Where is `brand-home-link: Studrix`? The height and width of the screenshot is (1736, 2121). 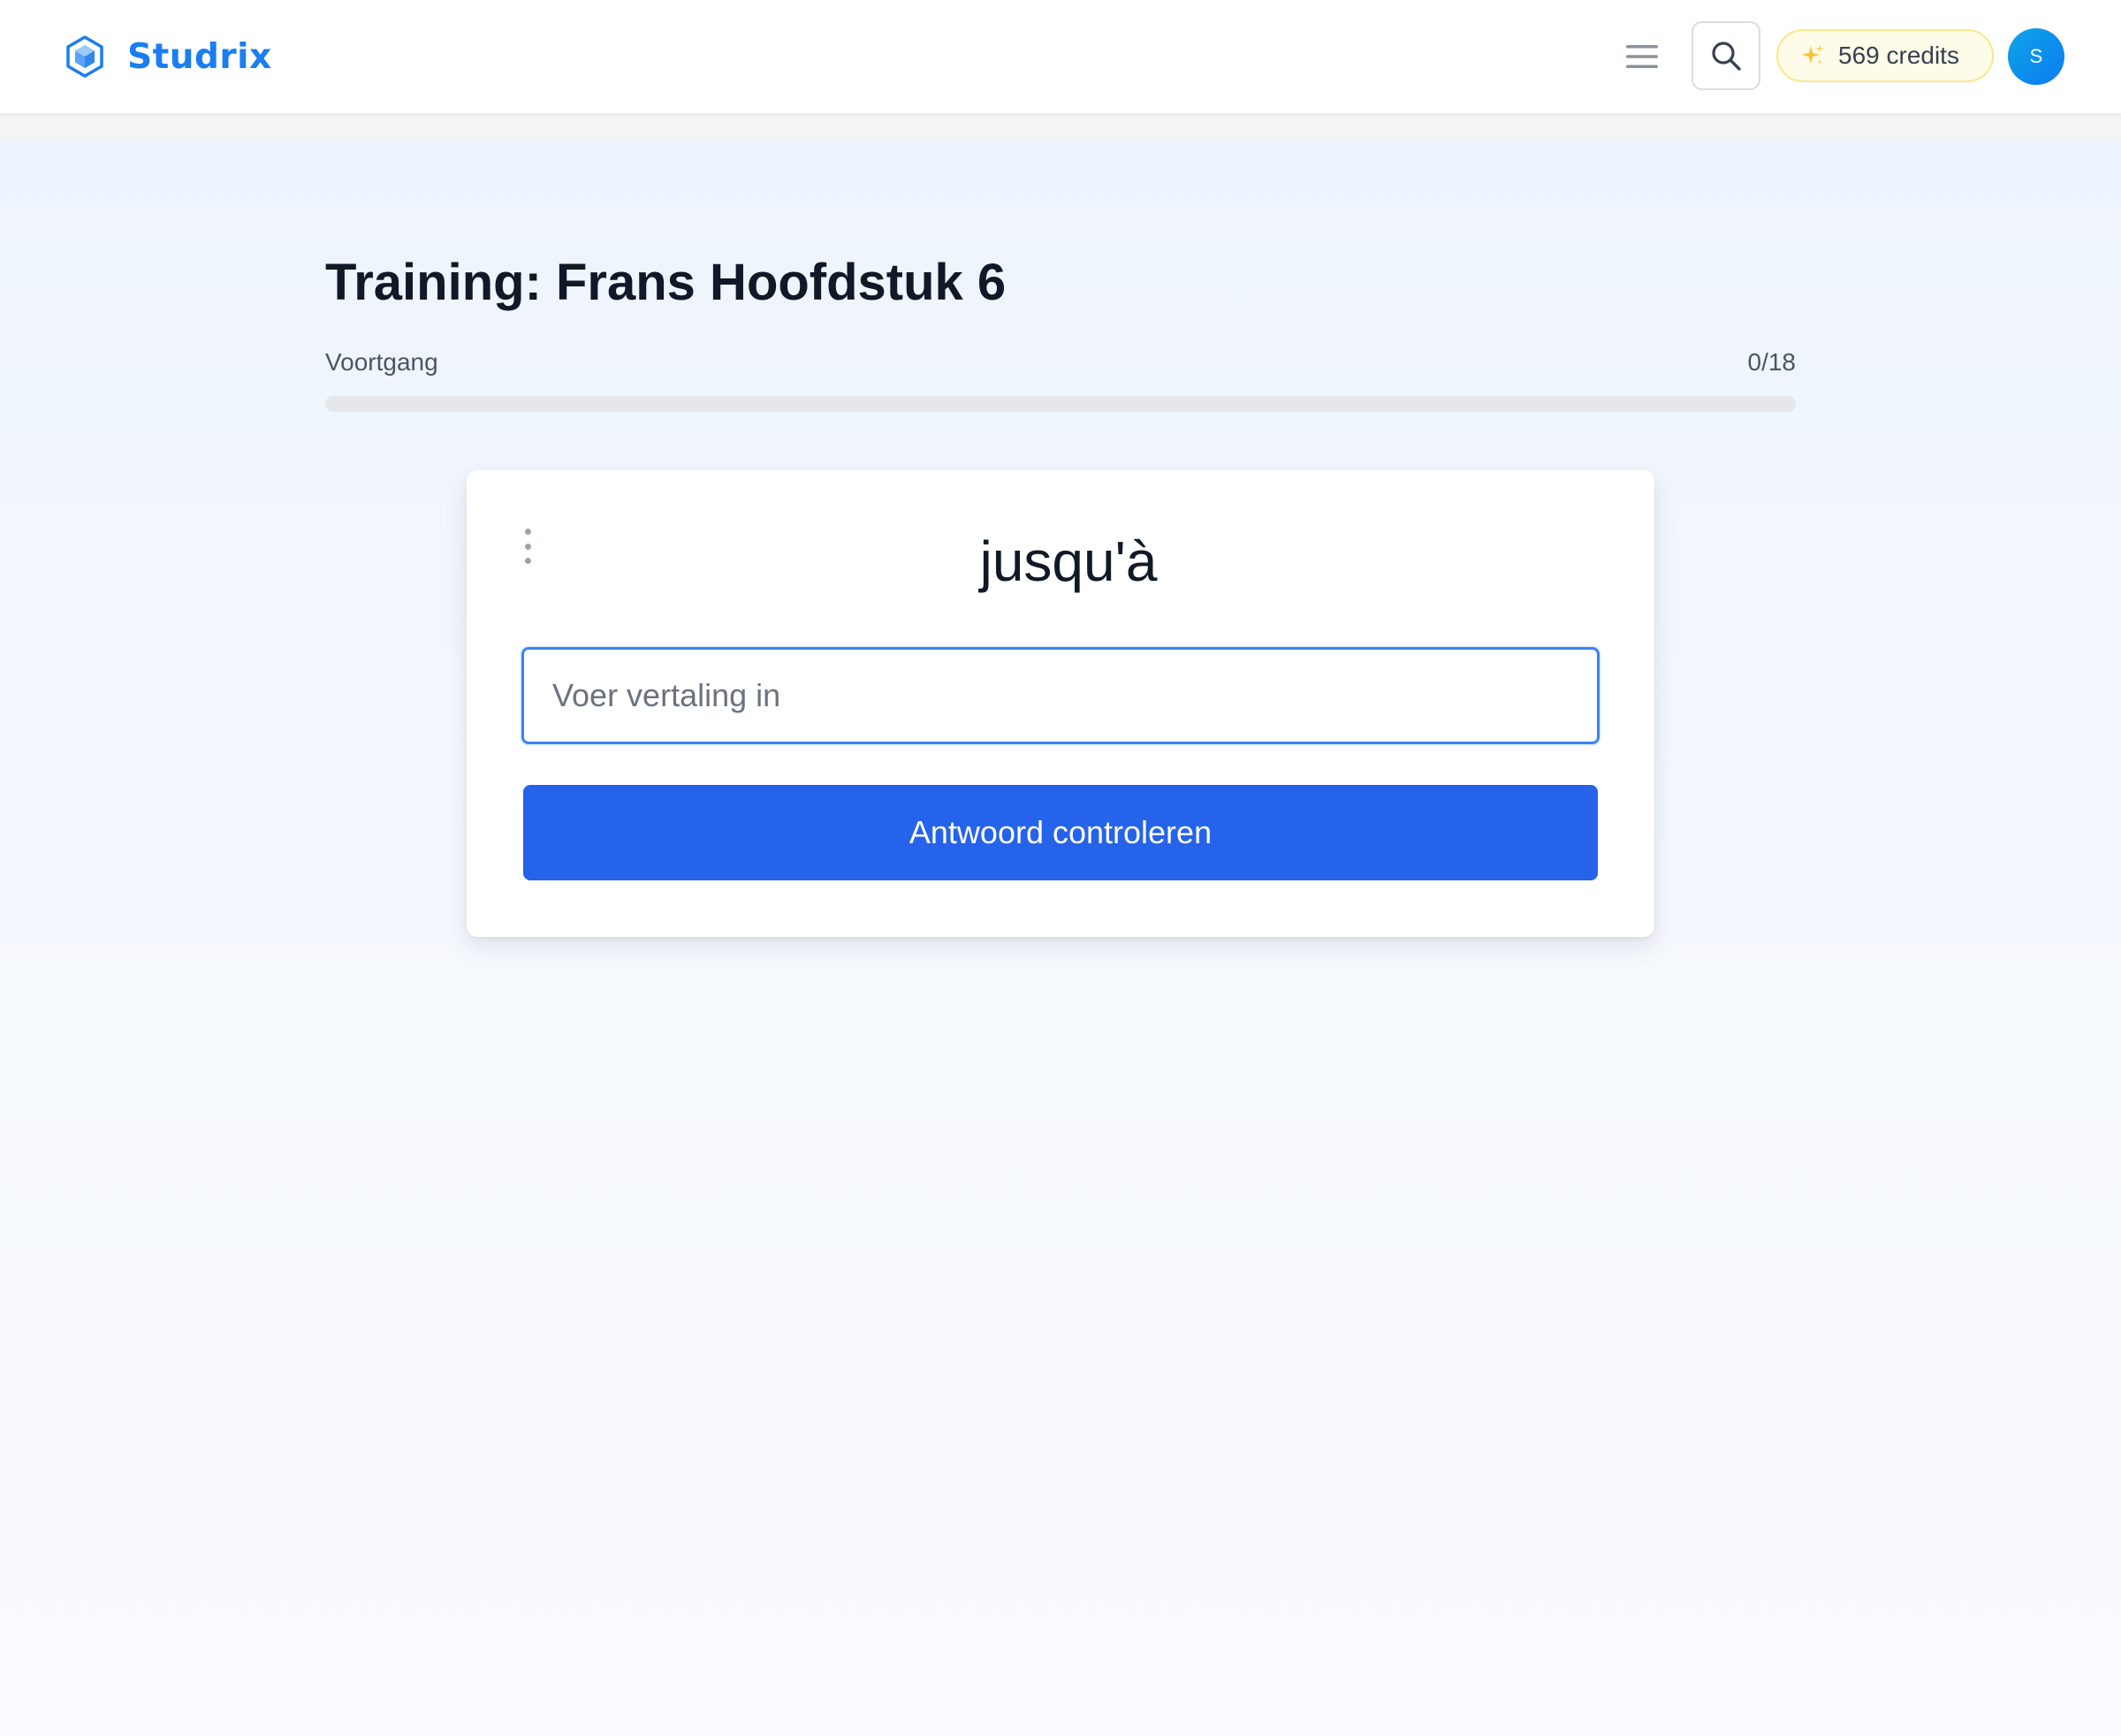 brand-home-link: Studrix is located at coordinates (169, 57).